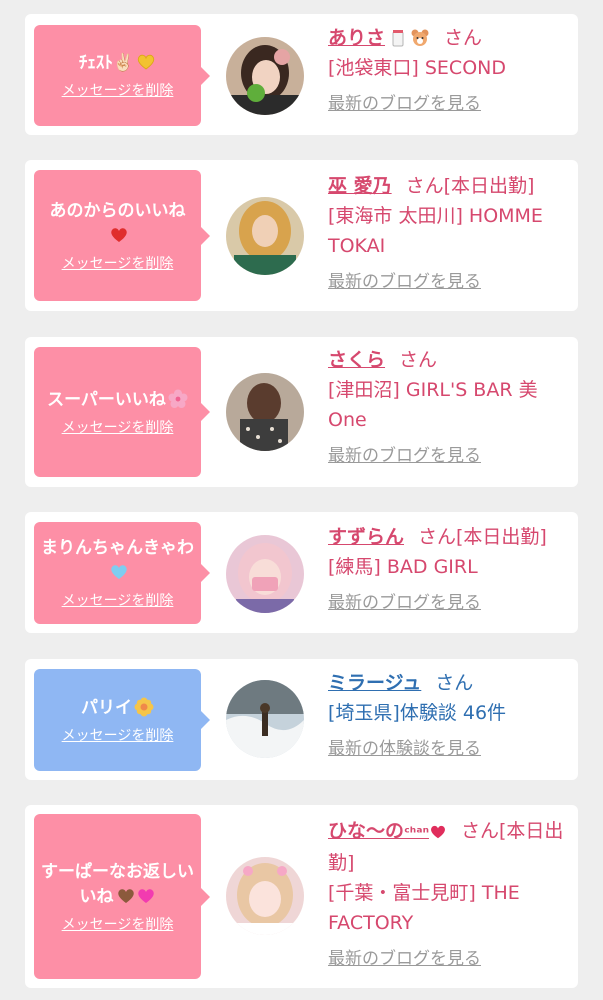 This screenshot has height=1000, width=603. Describe the element at coordinates (438, 832) in the screenshot. I see `heart-icon` at that location.